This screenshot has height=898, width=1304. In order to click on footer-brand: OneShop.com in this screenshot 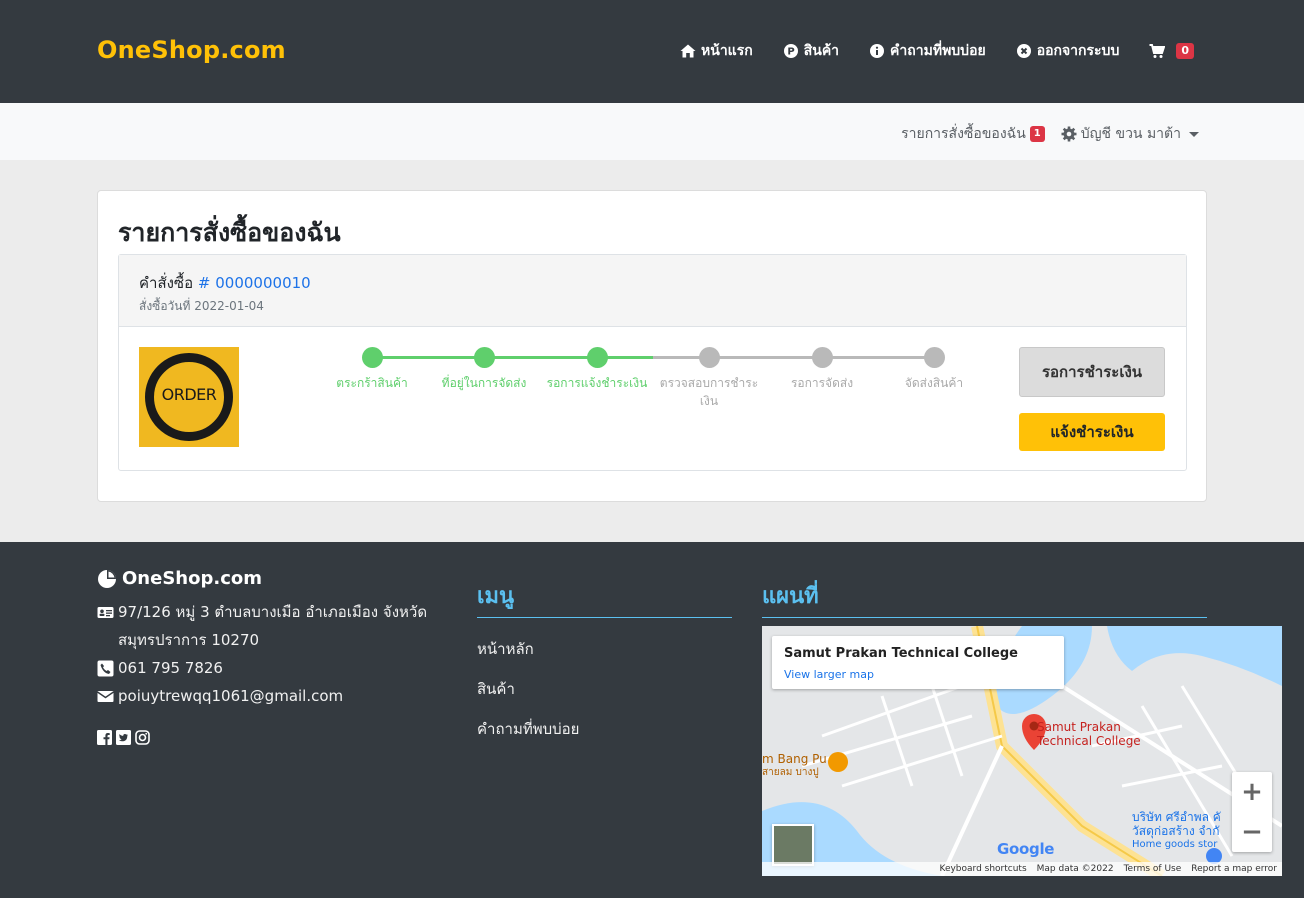, I will do `click(179, 578)`.